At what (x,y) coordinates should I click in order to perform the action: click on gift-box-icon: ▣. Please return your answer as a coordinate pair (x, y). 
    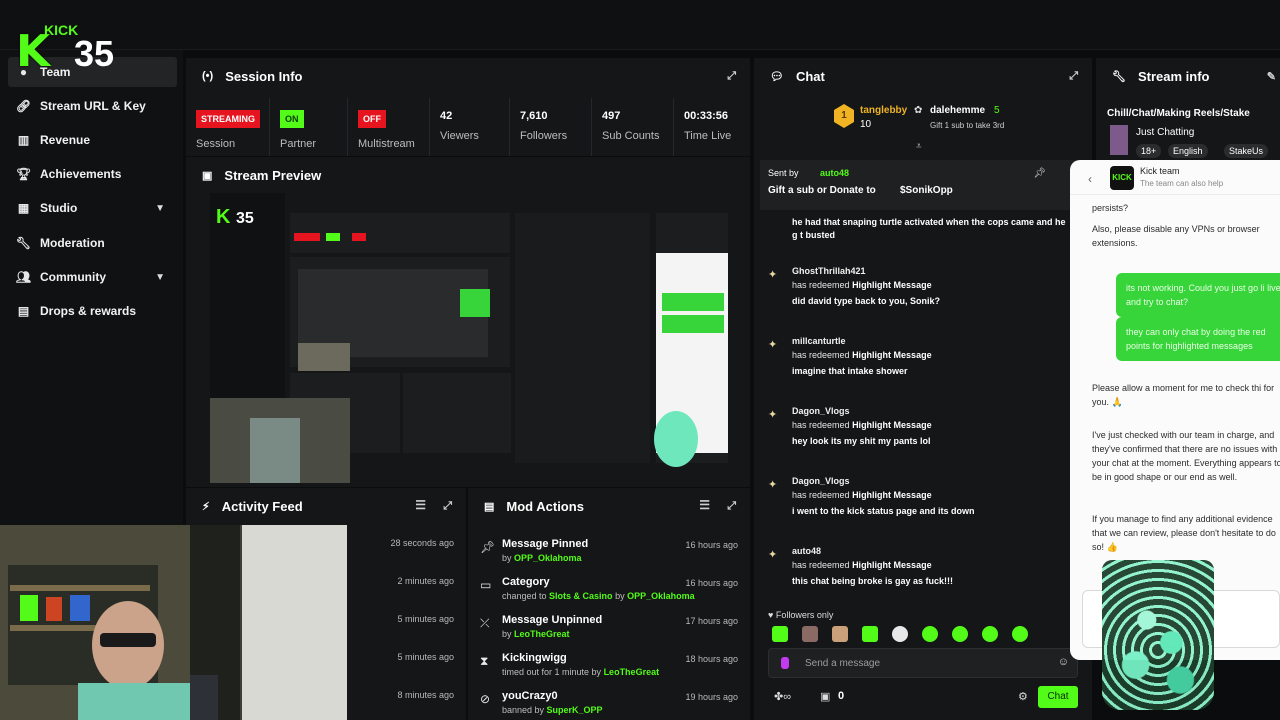
    Looking at the image, I should click on (825, 696).